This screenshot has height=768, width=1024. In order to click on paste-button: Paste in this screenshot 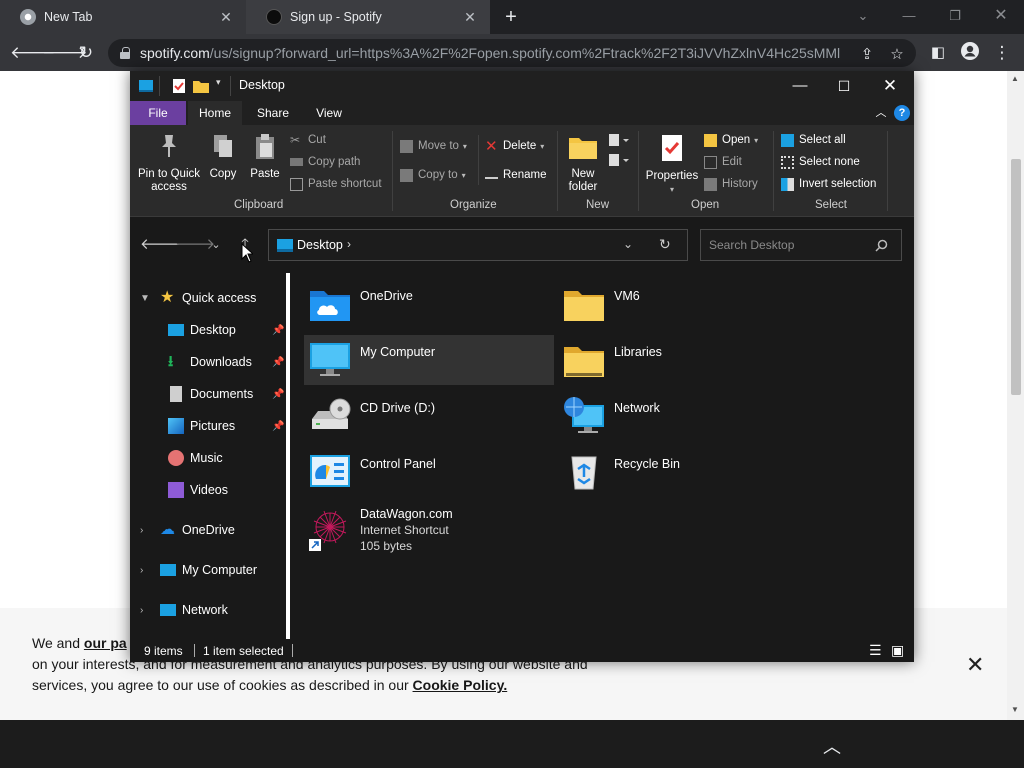, I will do `click(265, 157)`.